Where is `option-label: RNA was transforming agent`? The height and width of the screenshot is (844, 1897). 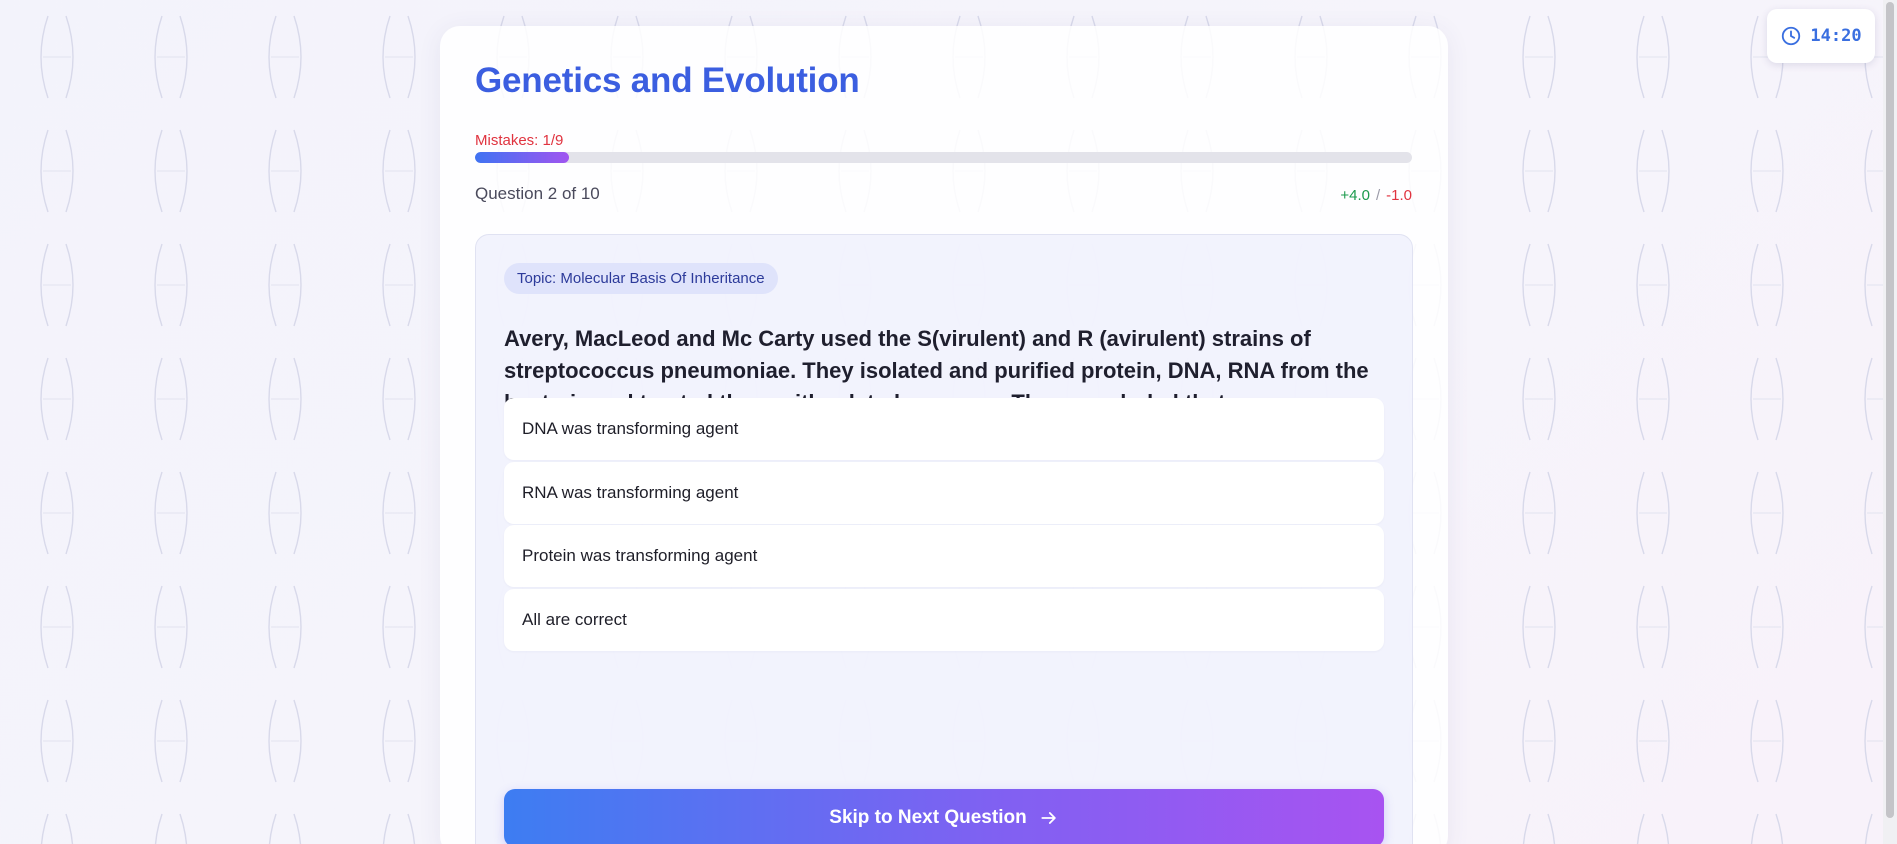
option-label: RNA was transforming agent is located at coordinates (630, 492).